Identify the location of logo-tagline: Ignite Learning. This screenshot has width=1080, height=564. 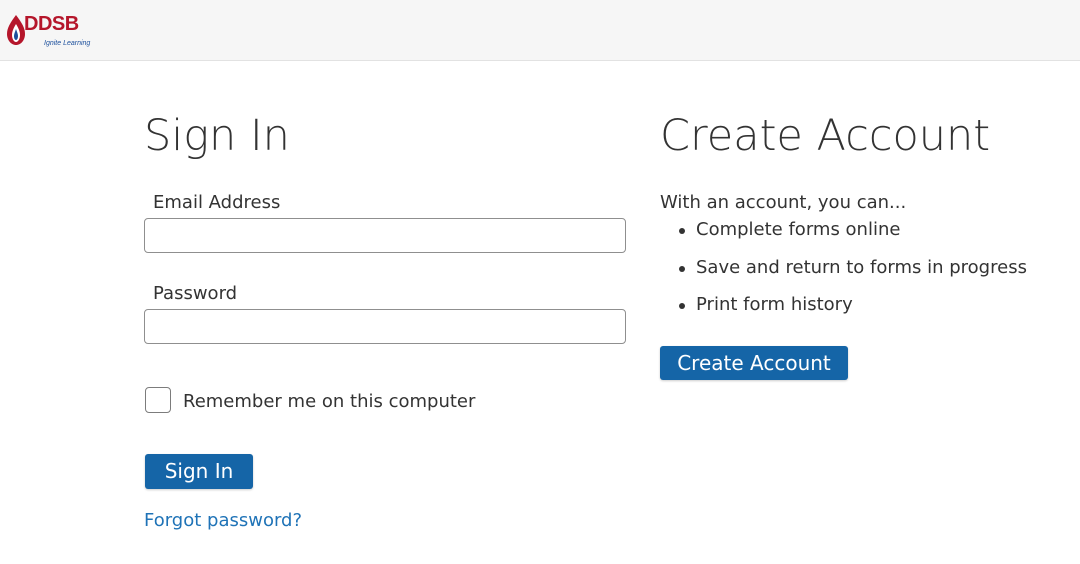
(67, 43).